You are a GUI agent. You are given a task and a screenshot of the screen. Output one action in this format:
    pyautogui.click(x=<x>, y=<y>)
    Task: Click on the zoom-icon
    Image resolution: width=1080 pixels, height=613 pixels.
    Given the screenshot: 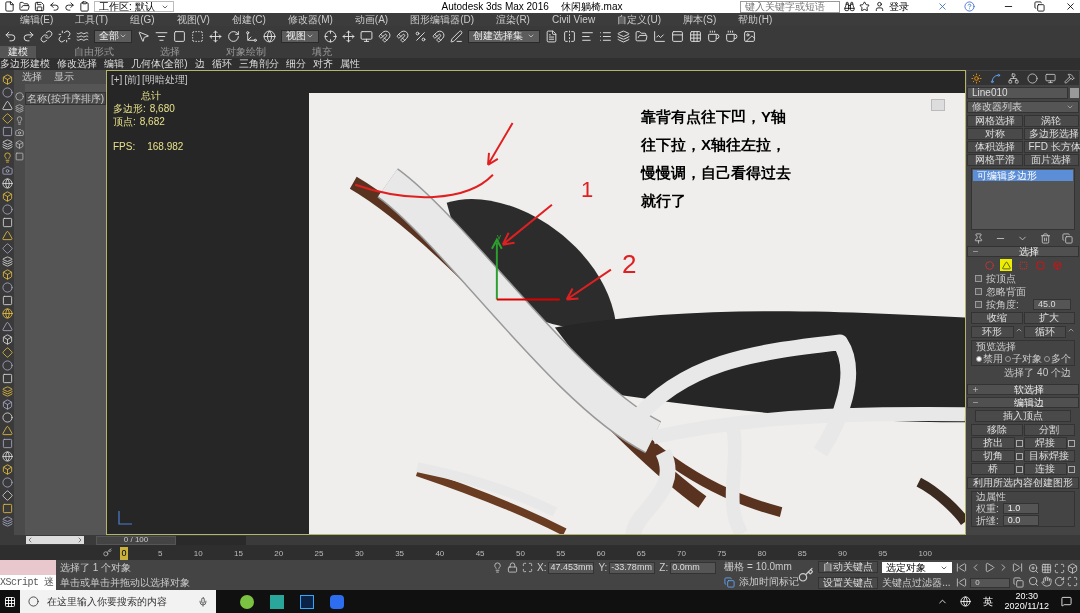 What is the action you would take?
    pyautogui.click(x=1034, y=568)
    